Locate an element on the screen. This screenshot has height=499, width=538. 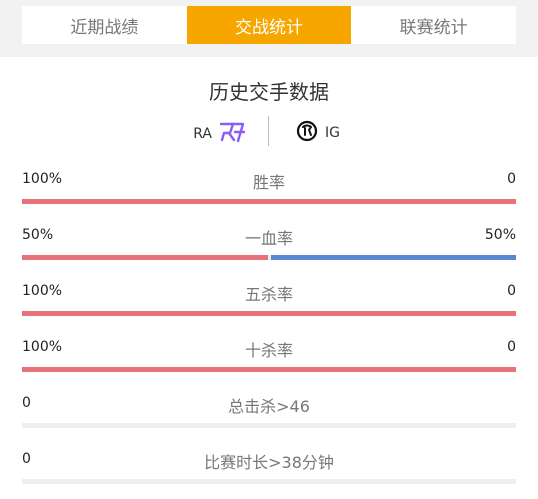
stat-row-win-rate: 100% 胜率 0 is located at coordinates (269, 191).